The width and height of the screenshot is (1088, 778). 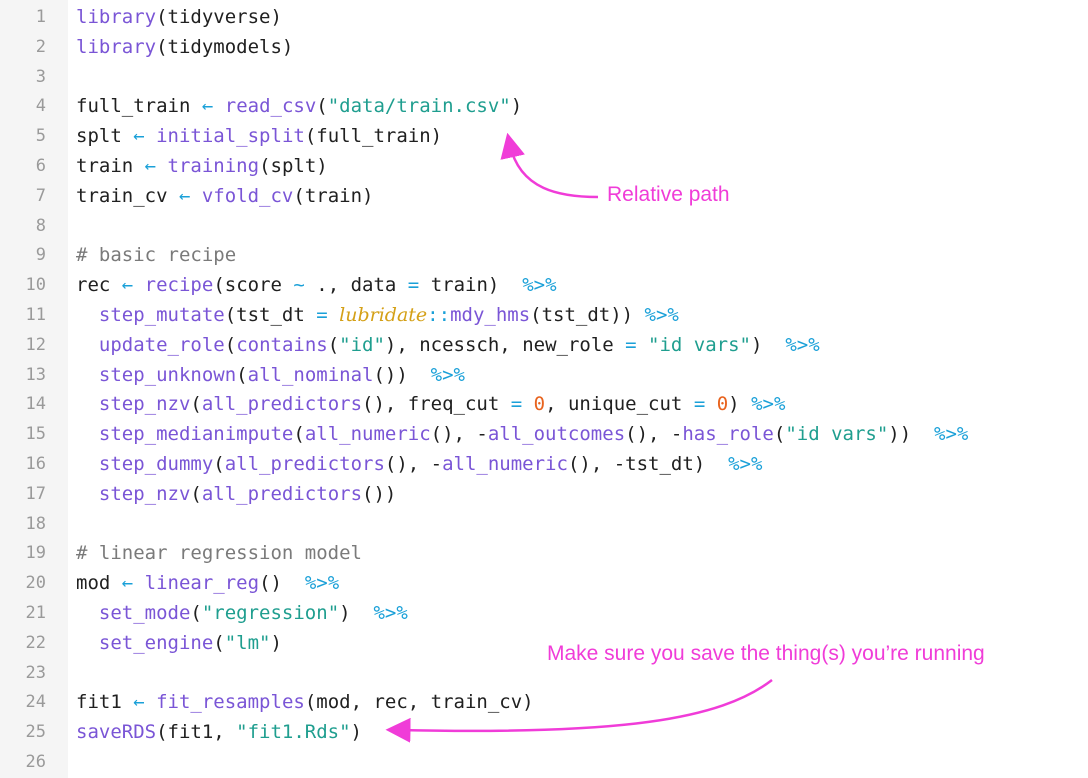 I want to click on code-text: saveRDS(fit1, "fit1.Rds"), so click(x=219, y=732).